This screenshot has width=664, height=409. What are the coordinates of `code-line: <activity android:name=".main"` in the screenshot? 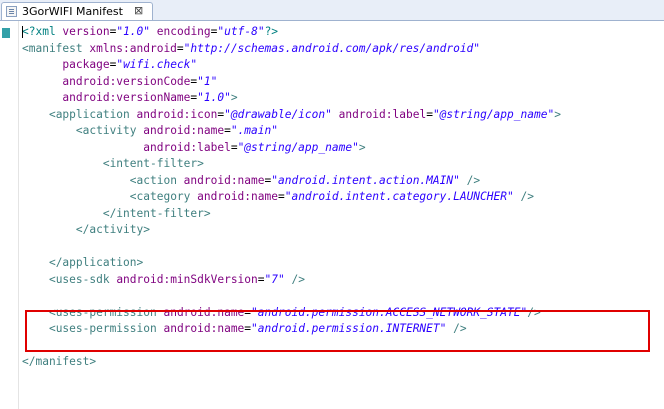 It's located at (150, 131).